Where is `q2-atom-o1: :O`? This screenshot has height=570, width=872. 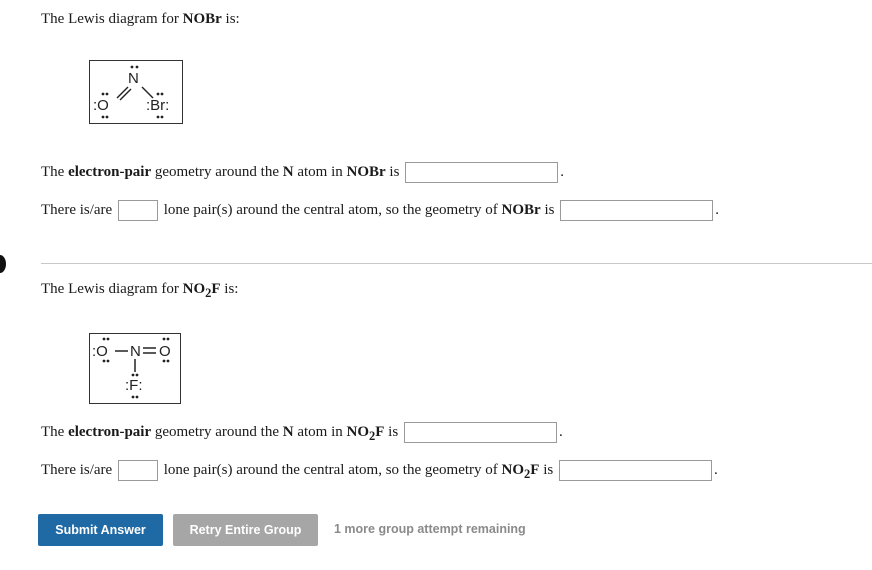
q2-atom-o1: :O is located at coordinates (100, 351).